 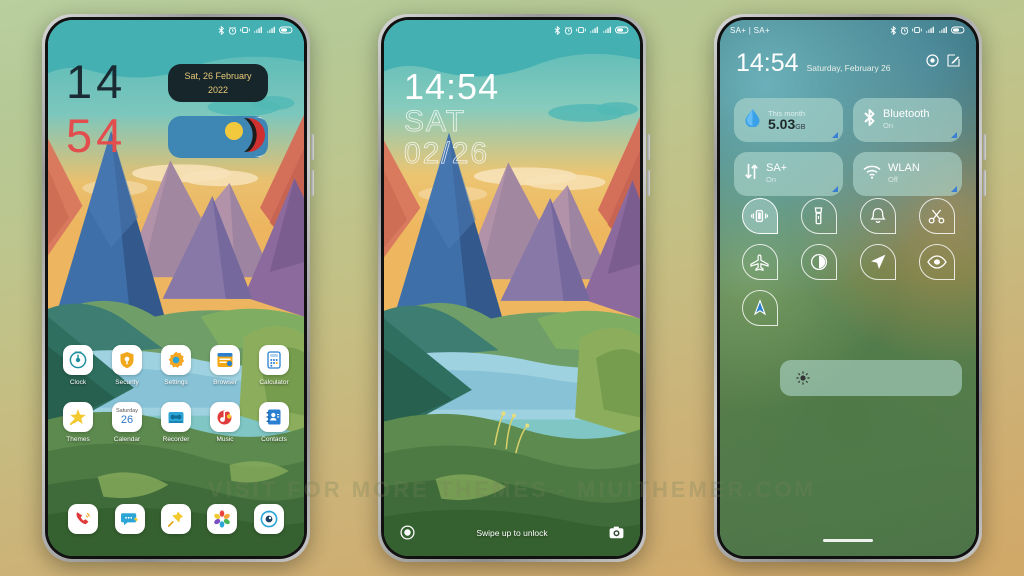 I want to click on vibrate-toggle, so click(x=759, y=216).